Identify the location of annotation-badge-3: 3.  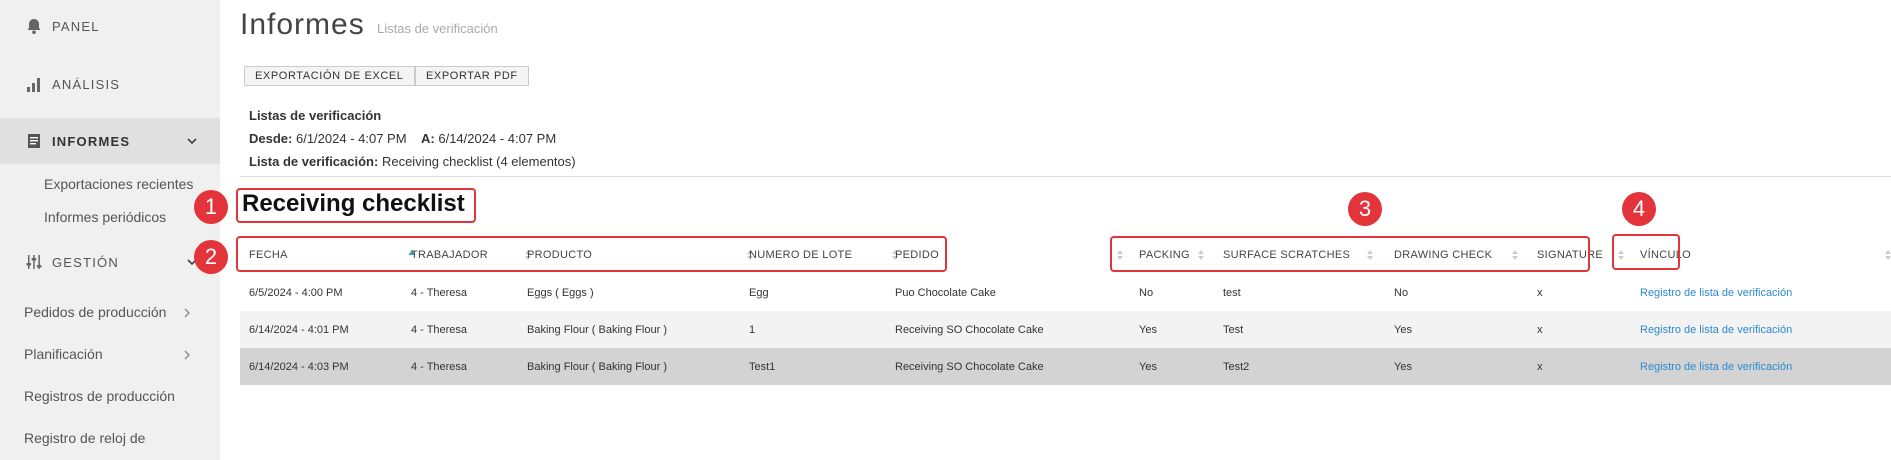
(1365, 209).